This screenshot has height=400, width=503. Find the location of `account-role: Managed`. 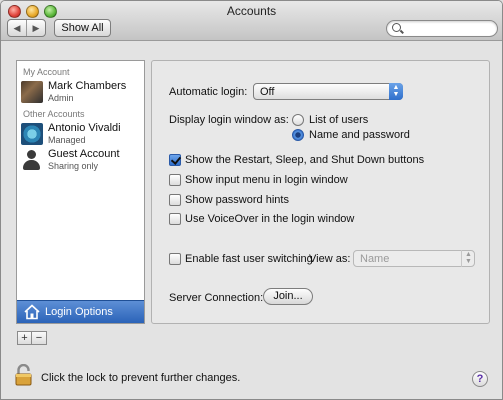

account-role: Managed is located at coordinates (67, 140).